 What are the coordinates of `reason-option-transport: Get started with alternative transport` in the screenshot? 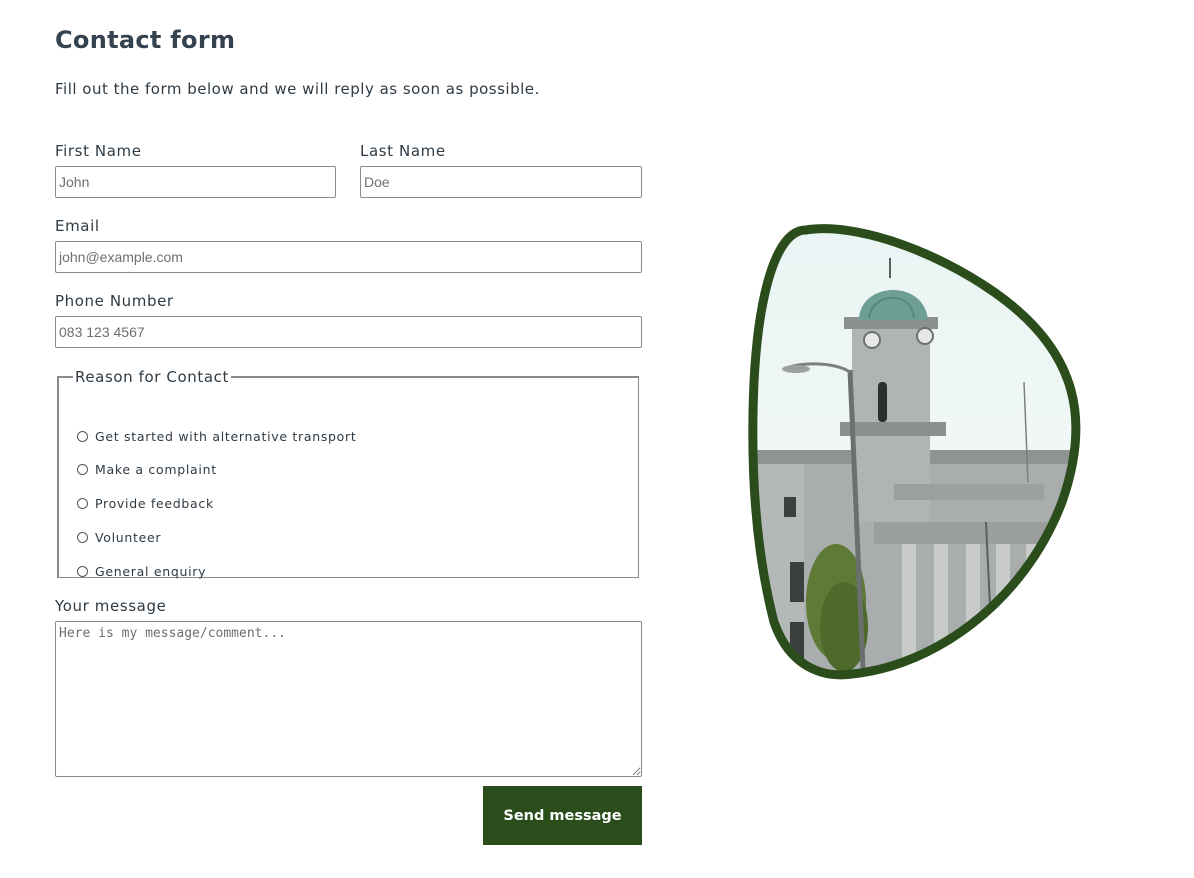 It's located at (216, 436).